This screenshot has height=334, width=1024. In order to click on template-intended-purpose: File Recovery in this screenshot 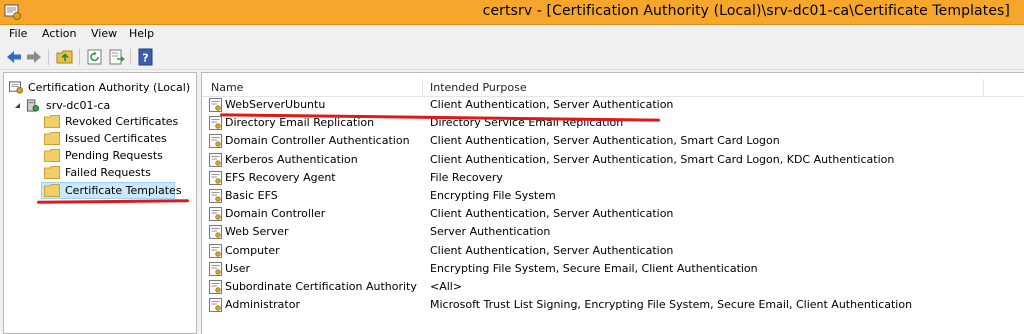, I will do `click(466, 177)`.